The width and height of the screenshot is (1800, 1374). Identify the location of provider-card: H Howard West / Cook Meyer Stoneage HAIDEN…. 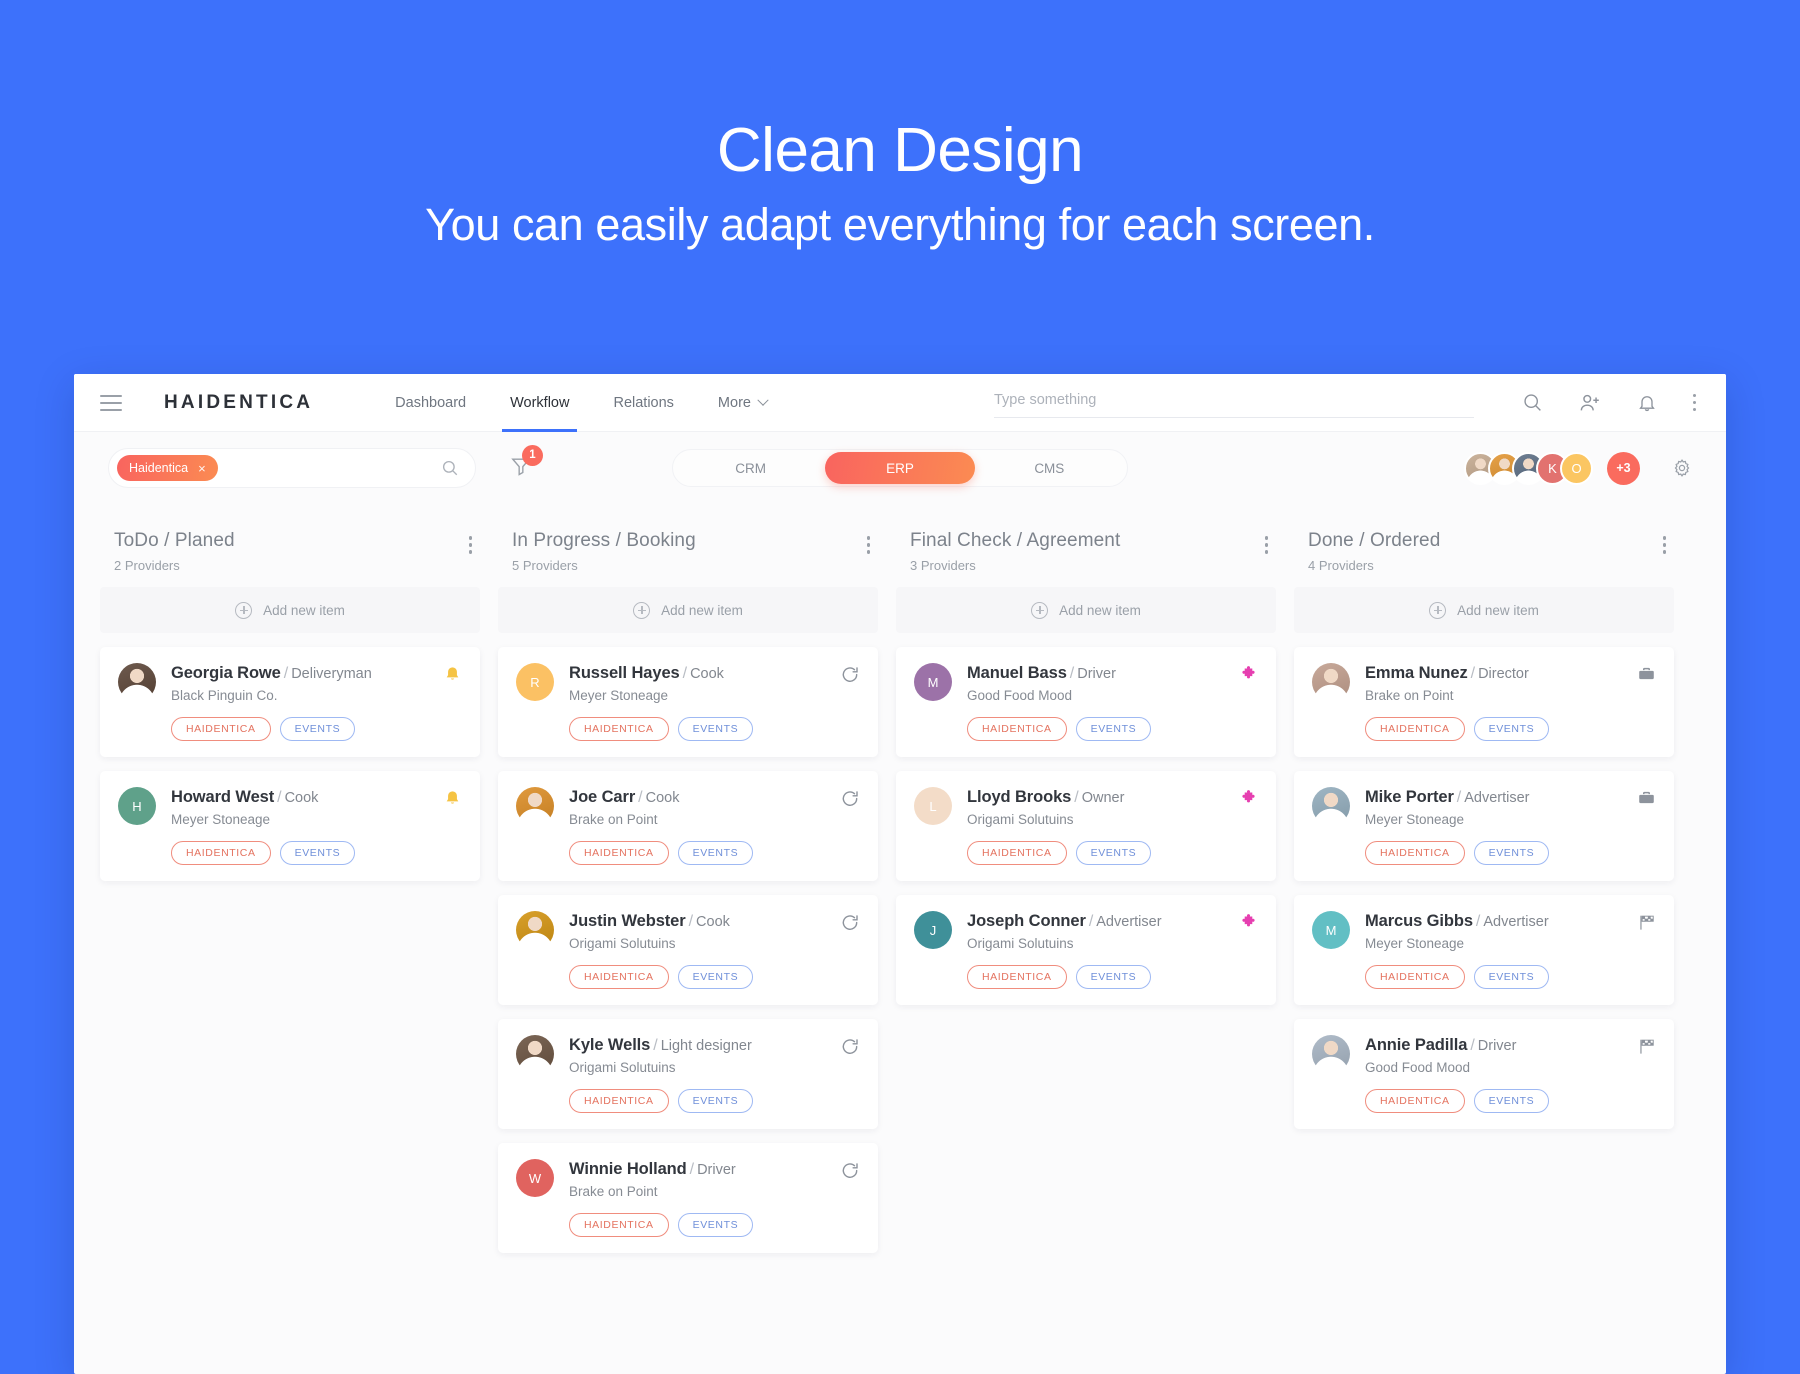
(290, 826).